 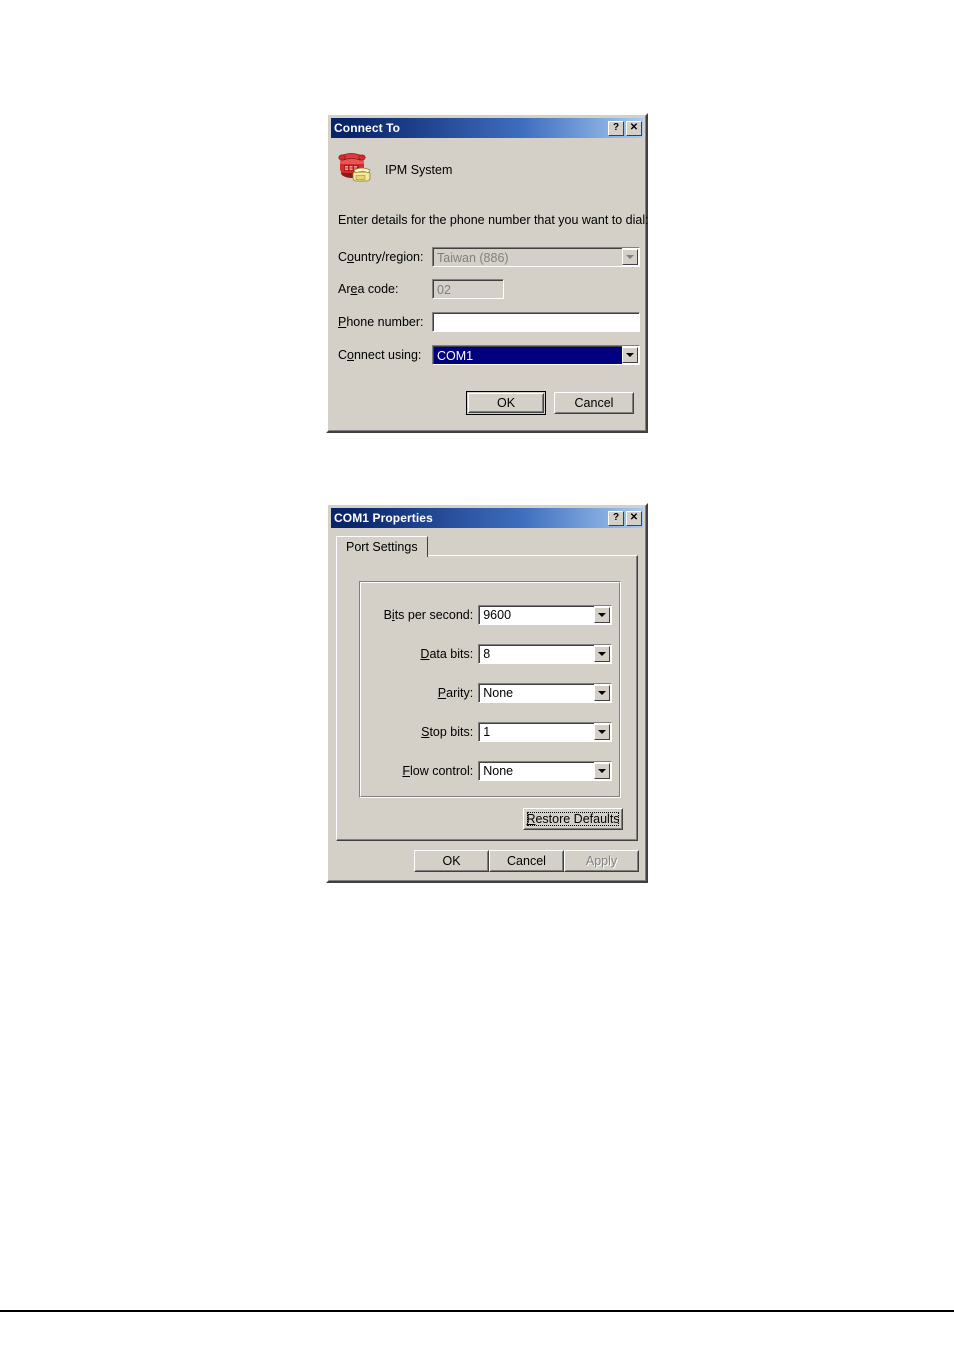 I want to click on area-code-value: 02, so click(x=444, y=289).